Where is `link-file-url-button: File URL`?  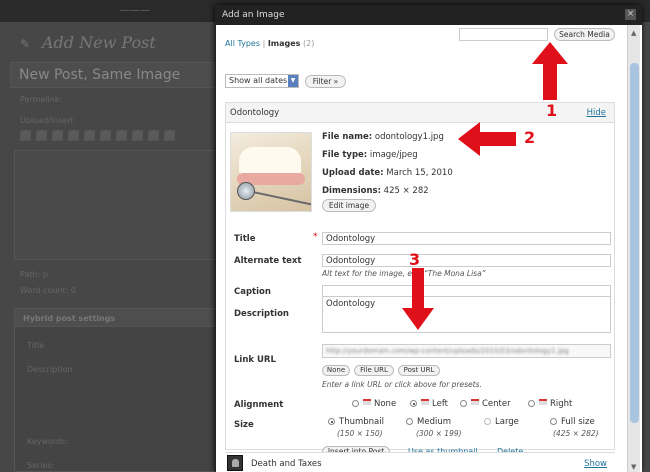 link-file-url-button: File URL is located at coordinates (374, 370).